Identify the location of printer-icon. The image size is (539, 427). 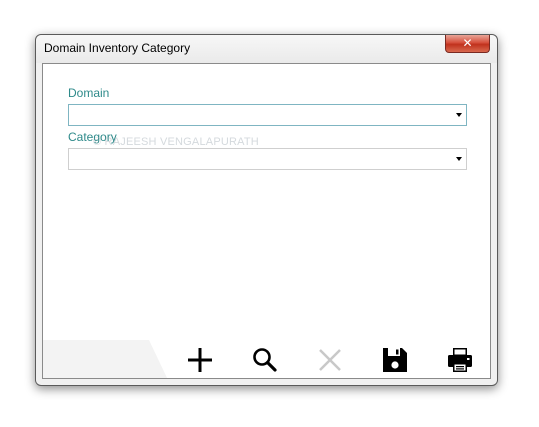
(460, 360).